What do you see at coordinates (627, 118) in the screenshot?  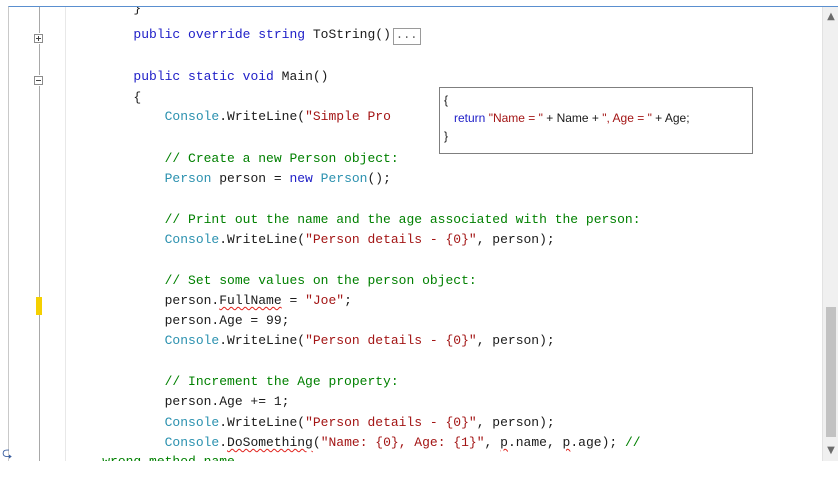 I see `tooltip-token: ", Age = "` at bounding box center [627, 118].